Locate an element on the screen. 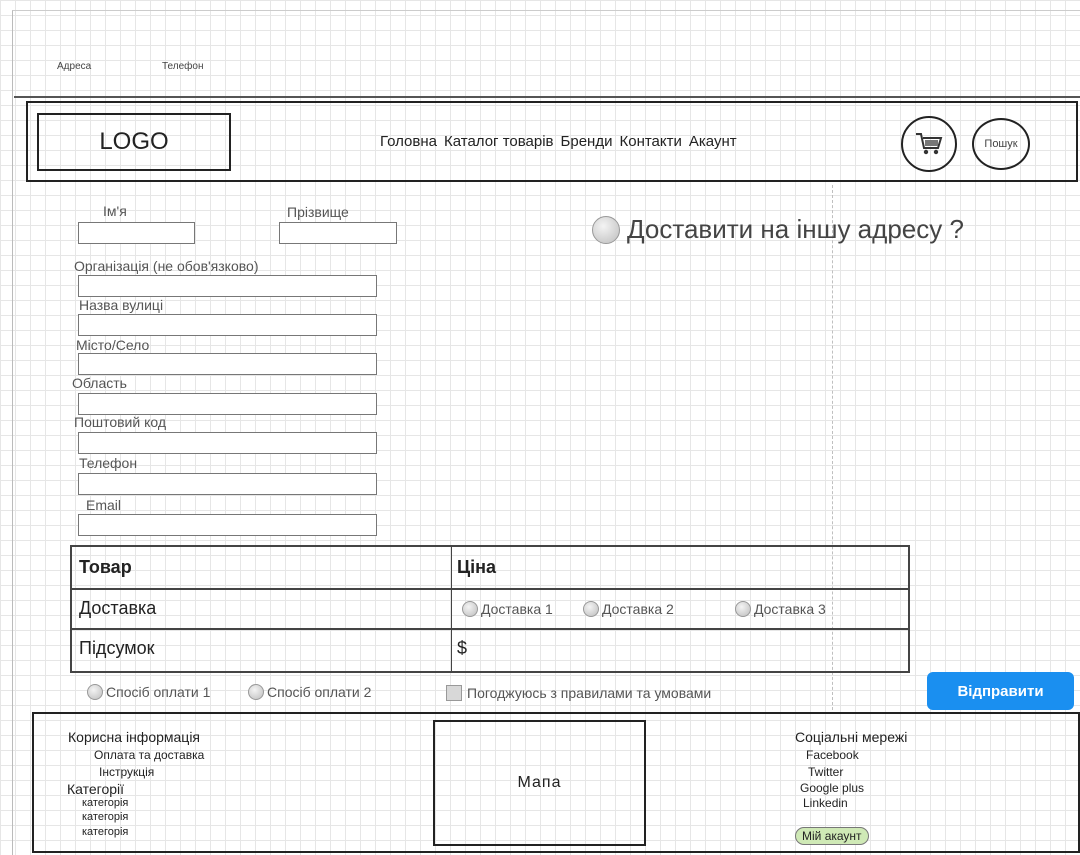 This screenshot has width=1080, height=855. payment-2-label: Спосіб оплати 2 is located at coordinates (319, 692).